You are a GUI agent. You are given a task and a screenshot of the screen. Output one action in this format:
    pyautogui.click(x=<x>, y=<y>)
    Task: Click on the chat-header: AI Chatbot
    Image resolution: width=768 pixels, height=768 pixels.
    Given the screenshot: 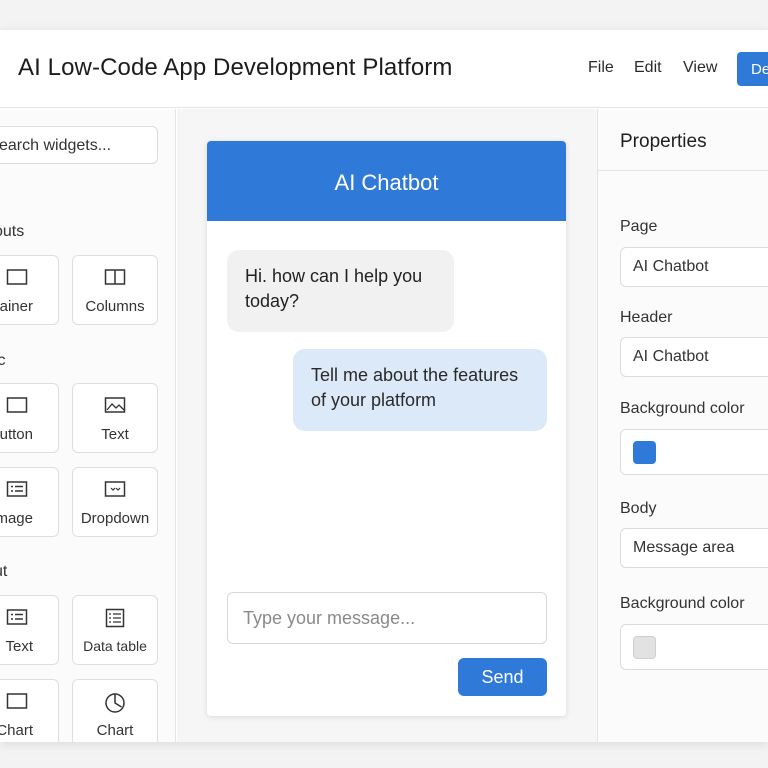 What is the action you would take?
    pyautogui.click(x=386, y=181)
    